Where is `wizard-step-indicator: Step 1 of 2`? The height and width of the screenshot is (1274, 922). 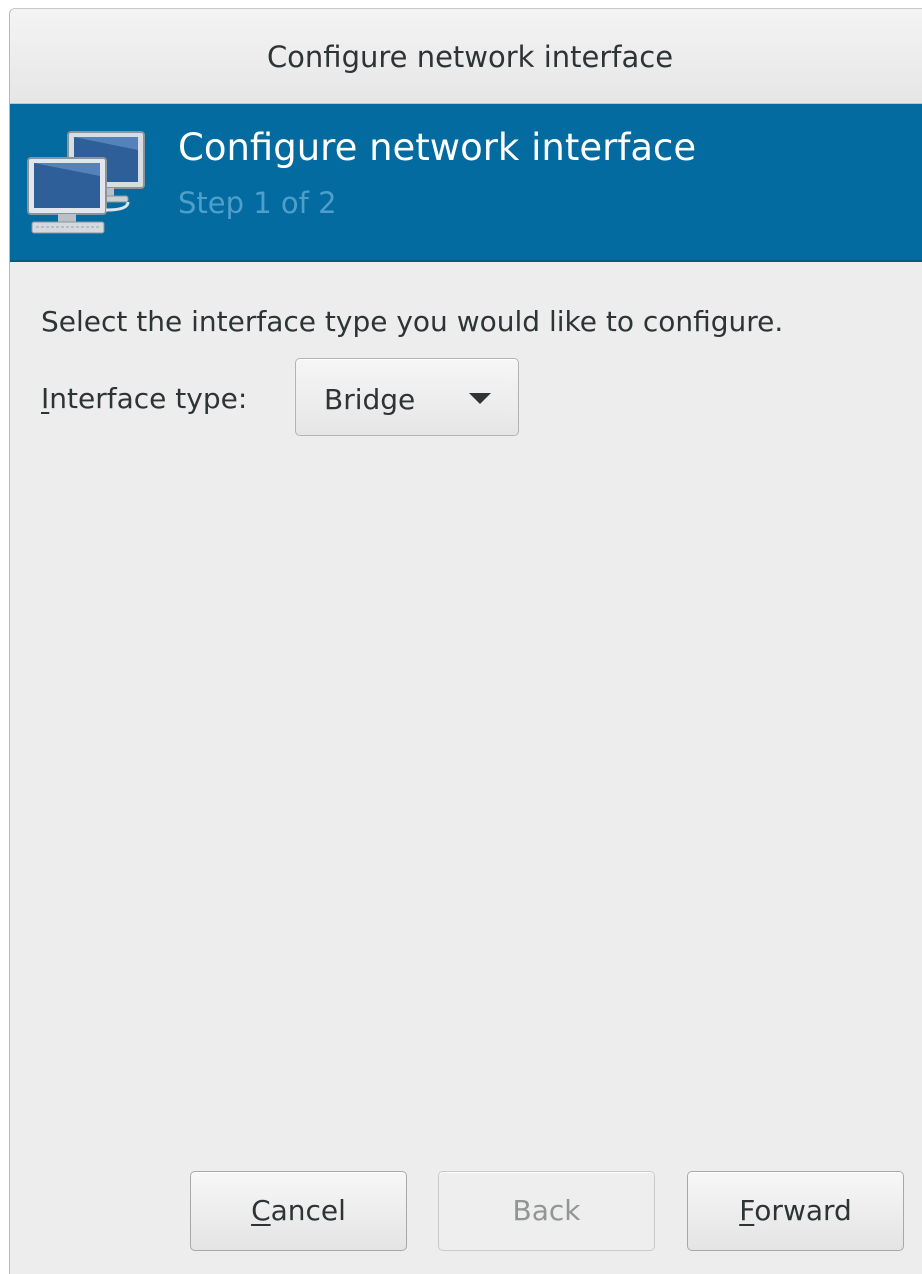 wizard-step-indicator: Step 1 of 2 is located at coordinates (257, 203).